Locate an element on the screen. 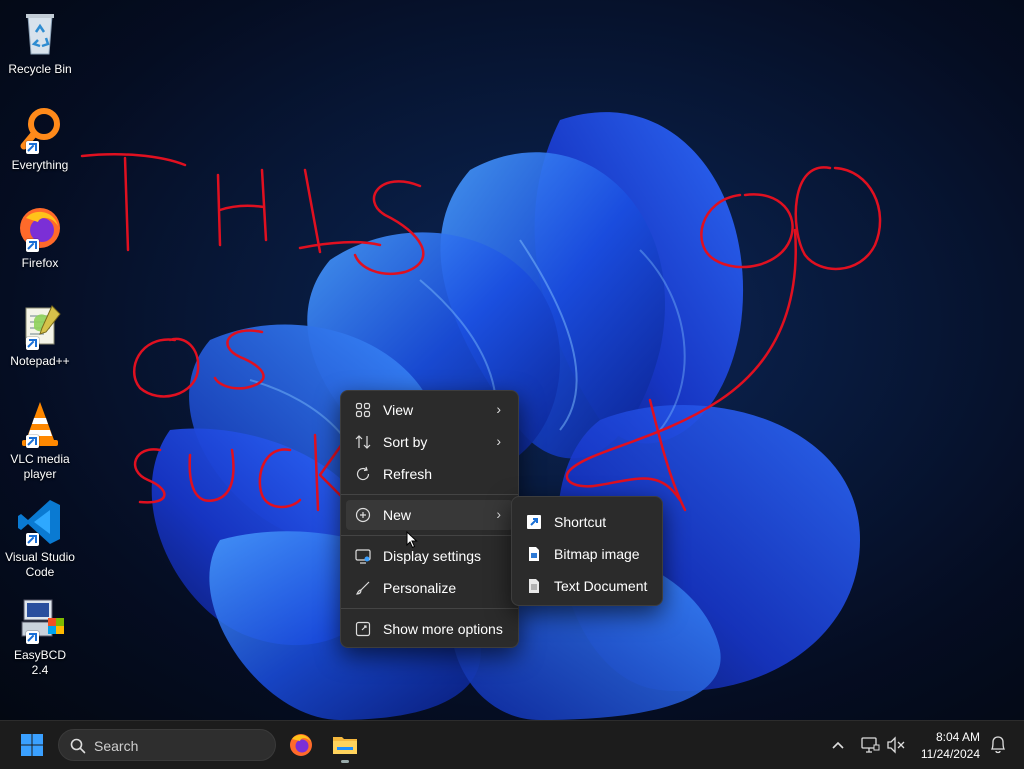 The width and height of the screenshot is (1024, 769). sort-icon is located at coordinates (363, 442).